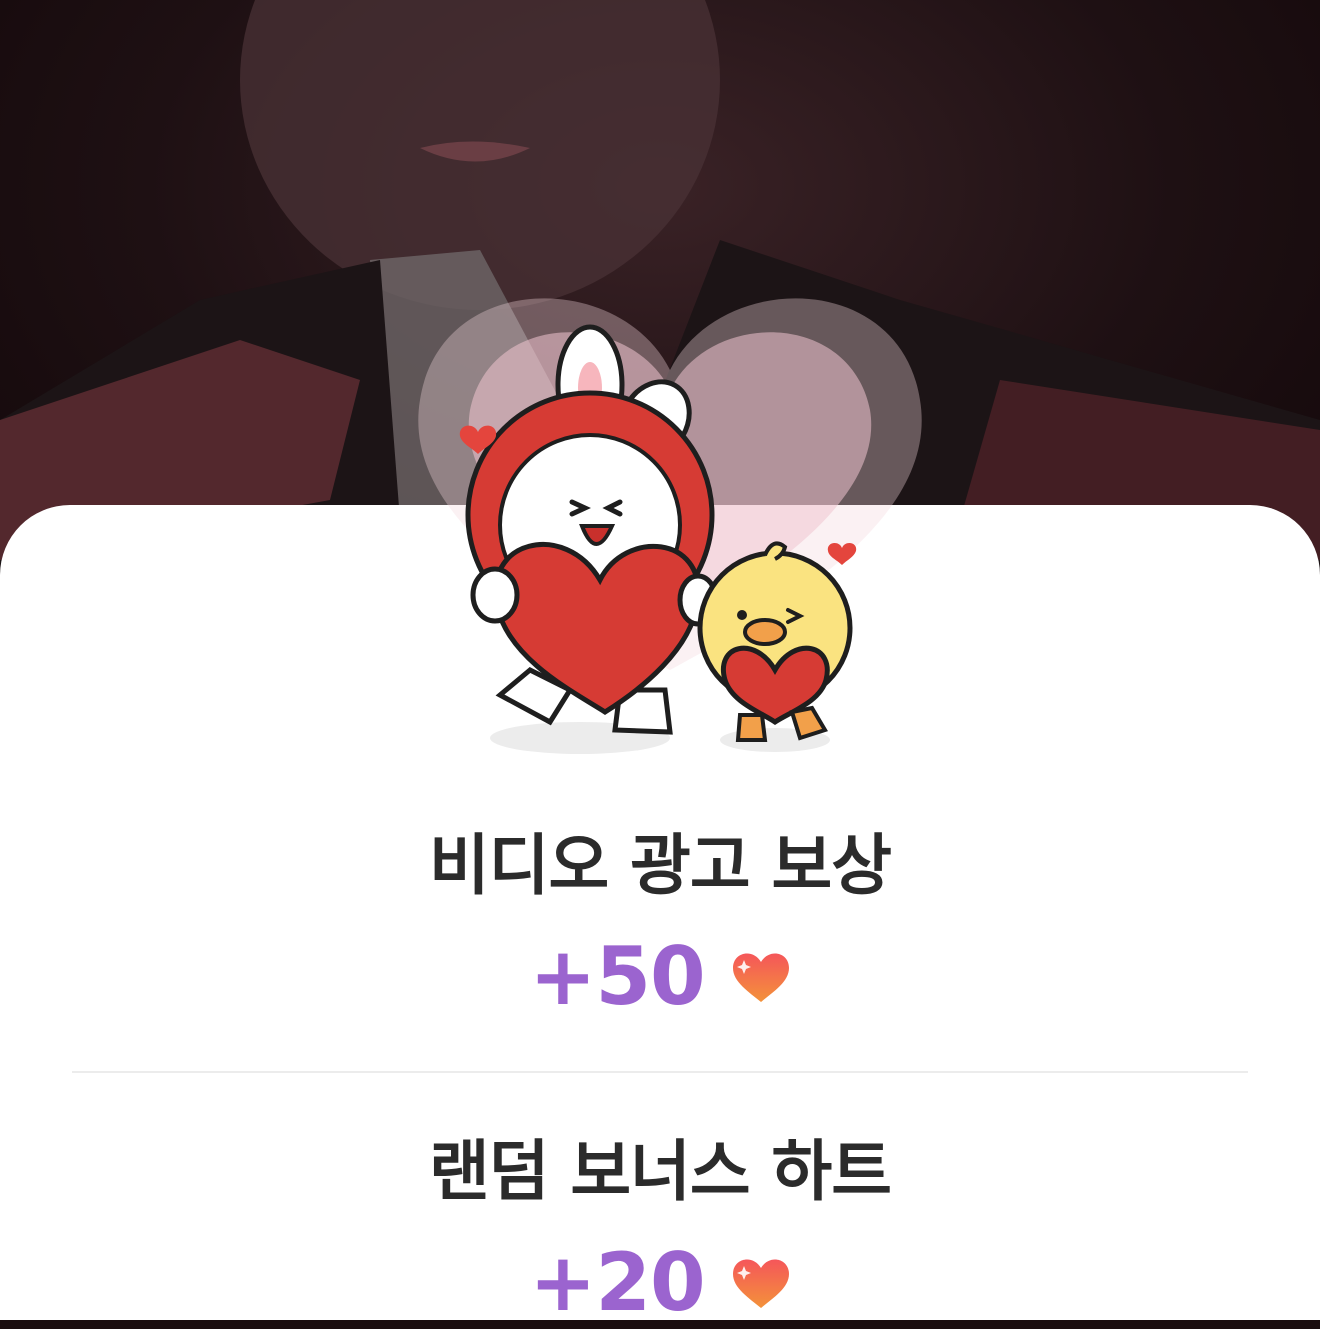 This screenshot has width=1320, height=1329. Describe the element at coordinates (660, 865) in the screenshot. I see `reward-title: 비디오 광고 보상` at that location.